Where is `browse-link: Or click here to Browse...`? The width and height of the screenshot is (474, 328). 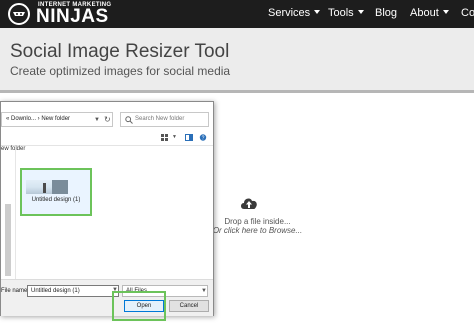 browse-link: Or click here to Browse... is located at coordinates (257, 230).